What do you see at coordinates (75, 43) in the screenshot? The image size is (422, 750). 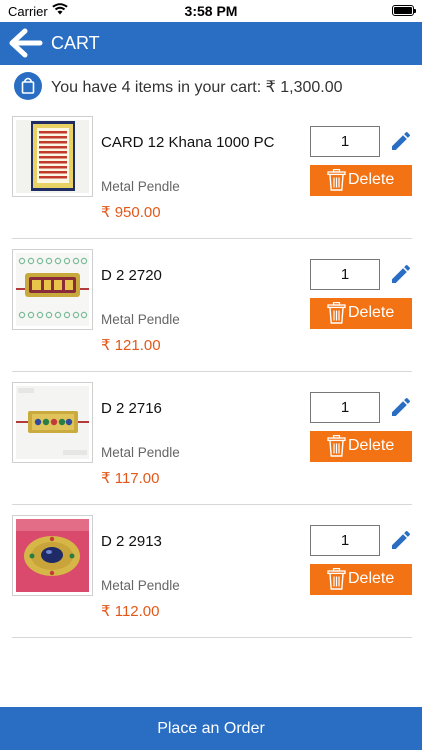 I see `page-title: CART` at bounding box center [75, 43].